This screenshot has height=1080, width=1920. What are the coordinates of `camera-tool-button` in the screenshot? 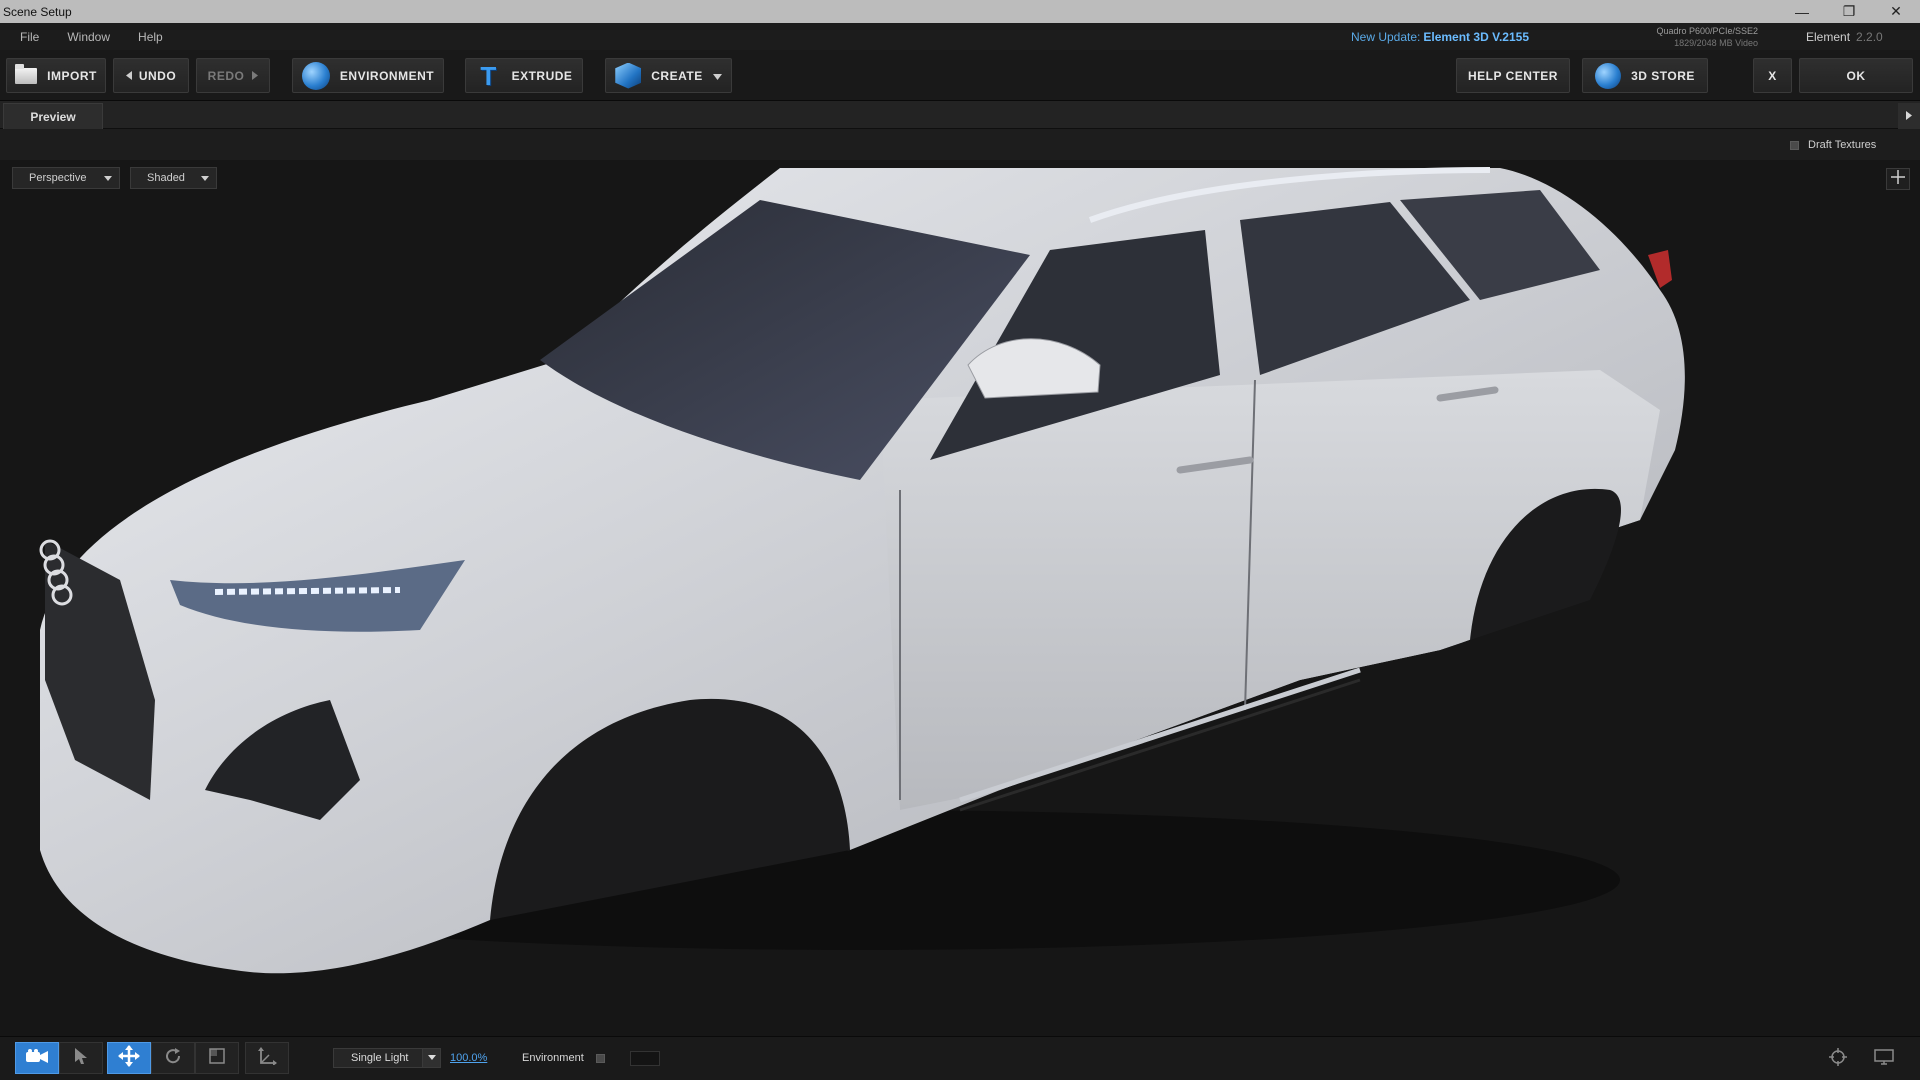 It's located at (37, 1058).